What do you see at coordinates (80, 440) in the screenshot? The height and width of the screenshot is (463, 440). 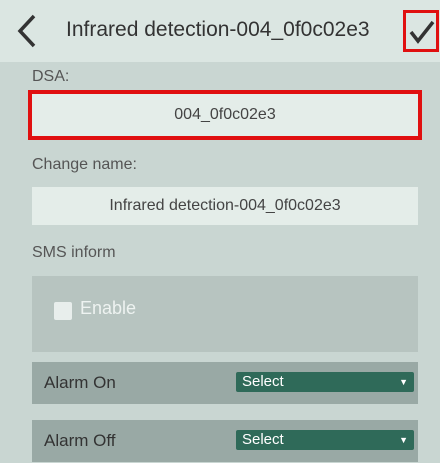 I see `alarm-off-label: Alarm Off` at bounding box center [80, 440].